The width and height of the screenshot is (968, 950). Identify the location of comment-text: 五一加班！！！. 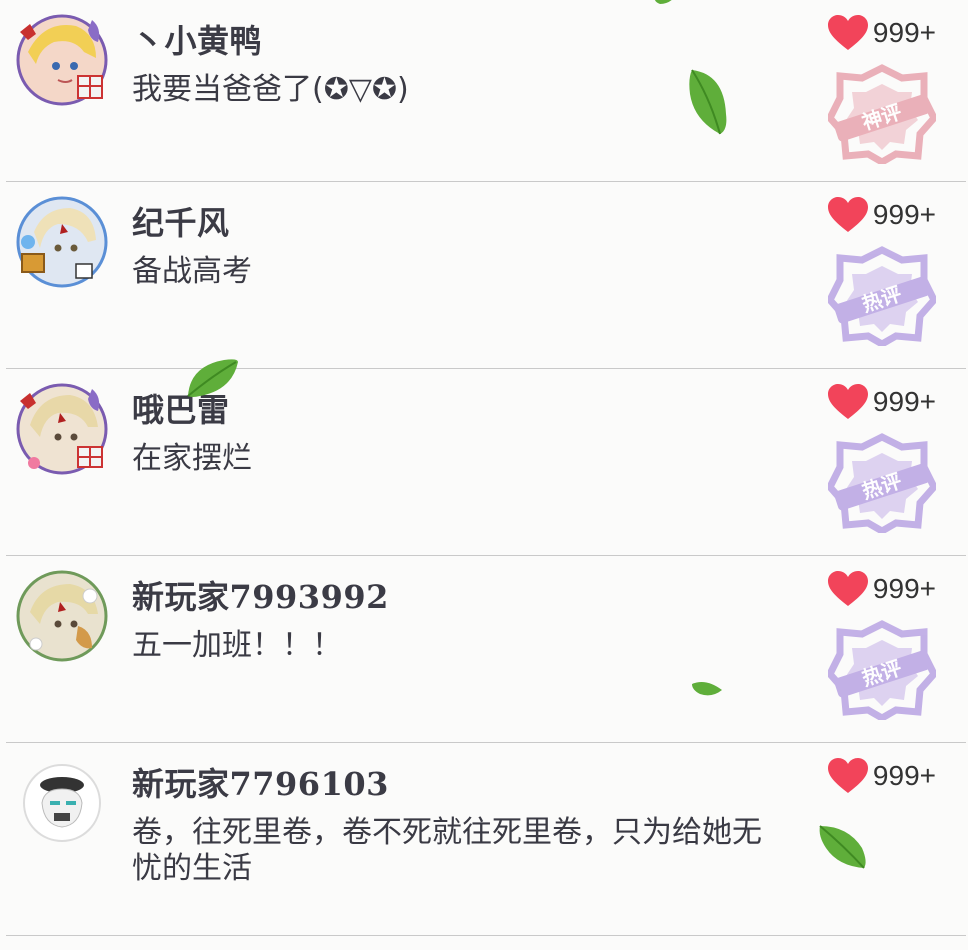
(237, 645).